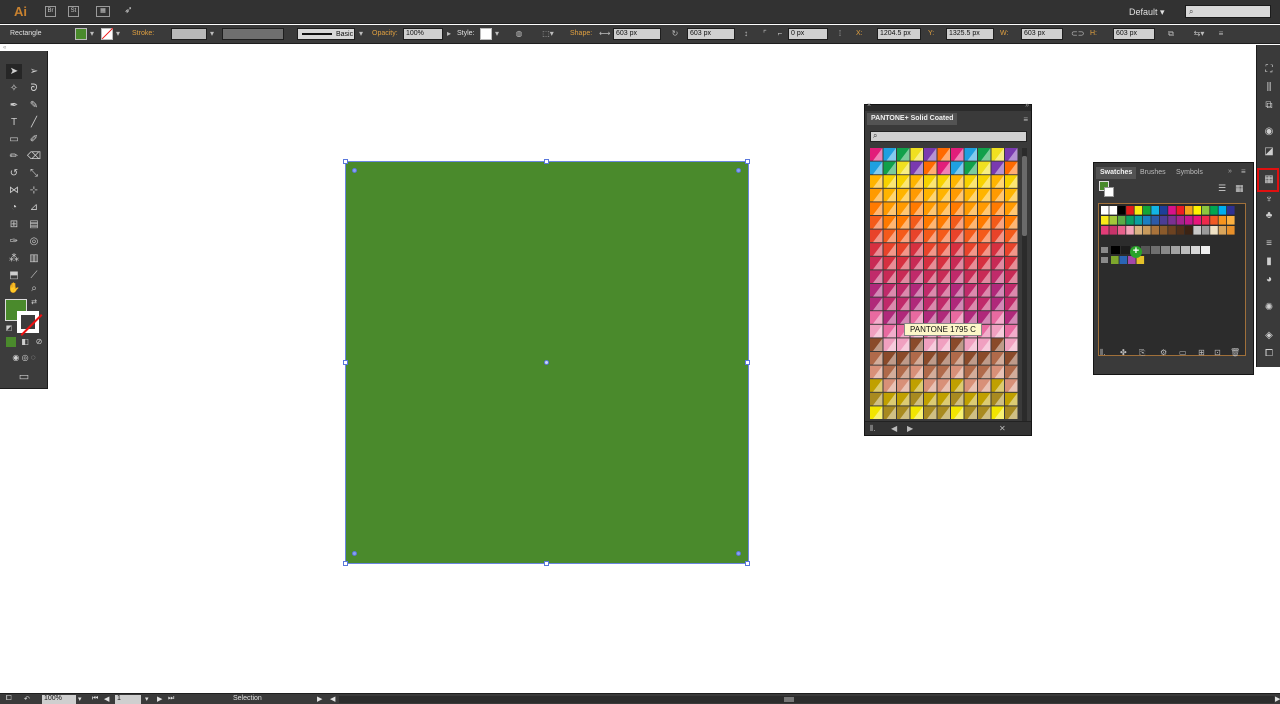 This screenshot has width=1280, height=704. What do you see at coordinates (11, 342) in the screenshot?
I see `color-mode-icon` at bounding box center [11, 342].